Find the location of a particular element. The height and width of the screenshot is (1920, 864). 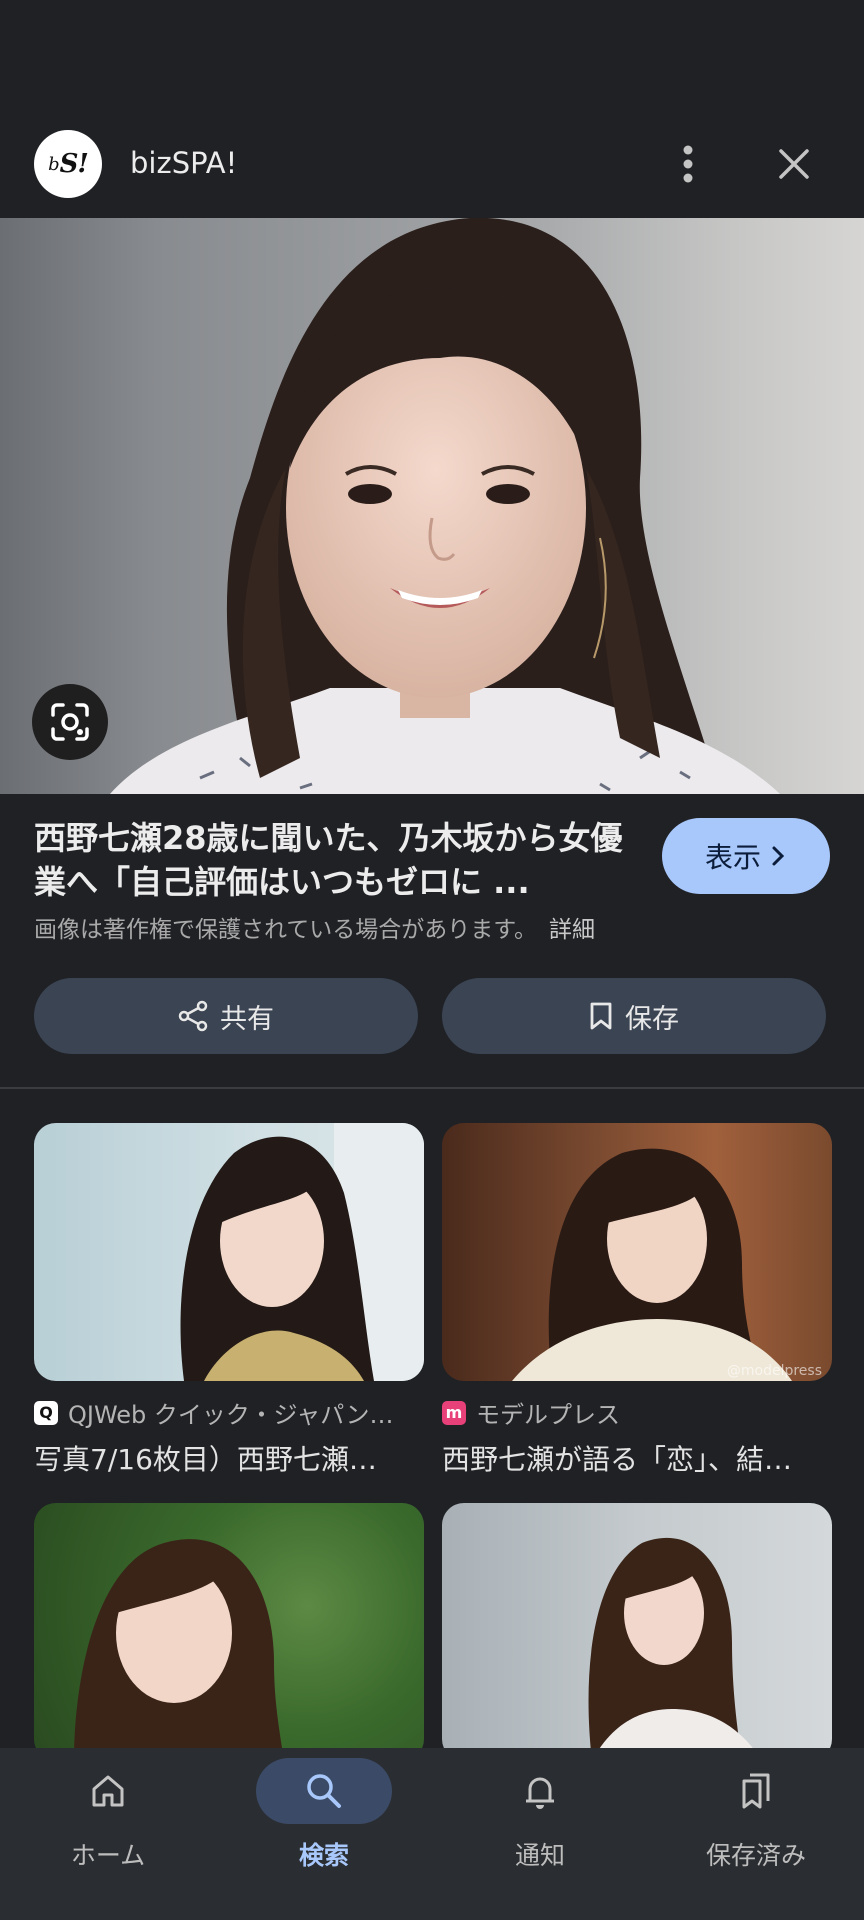

bookmarks-icon is located at coordinates (756, 1791).